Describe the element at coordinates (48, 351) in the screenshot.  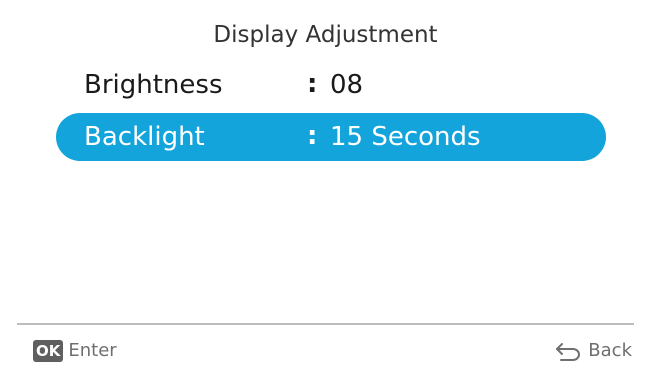
I see `ok-key-icon: OK` at that location.